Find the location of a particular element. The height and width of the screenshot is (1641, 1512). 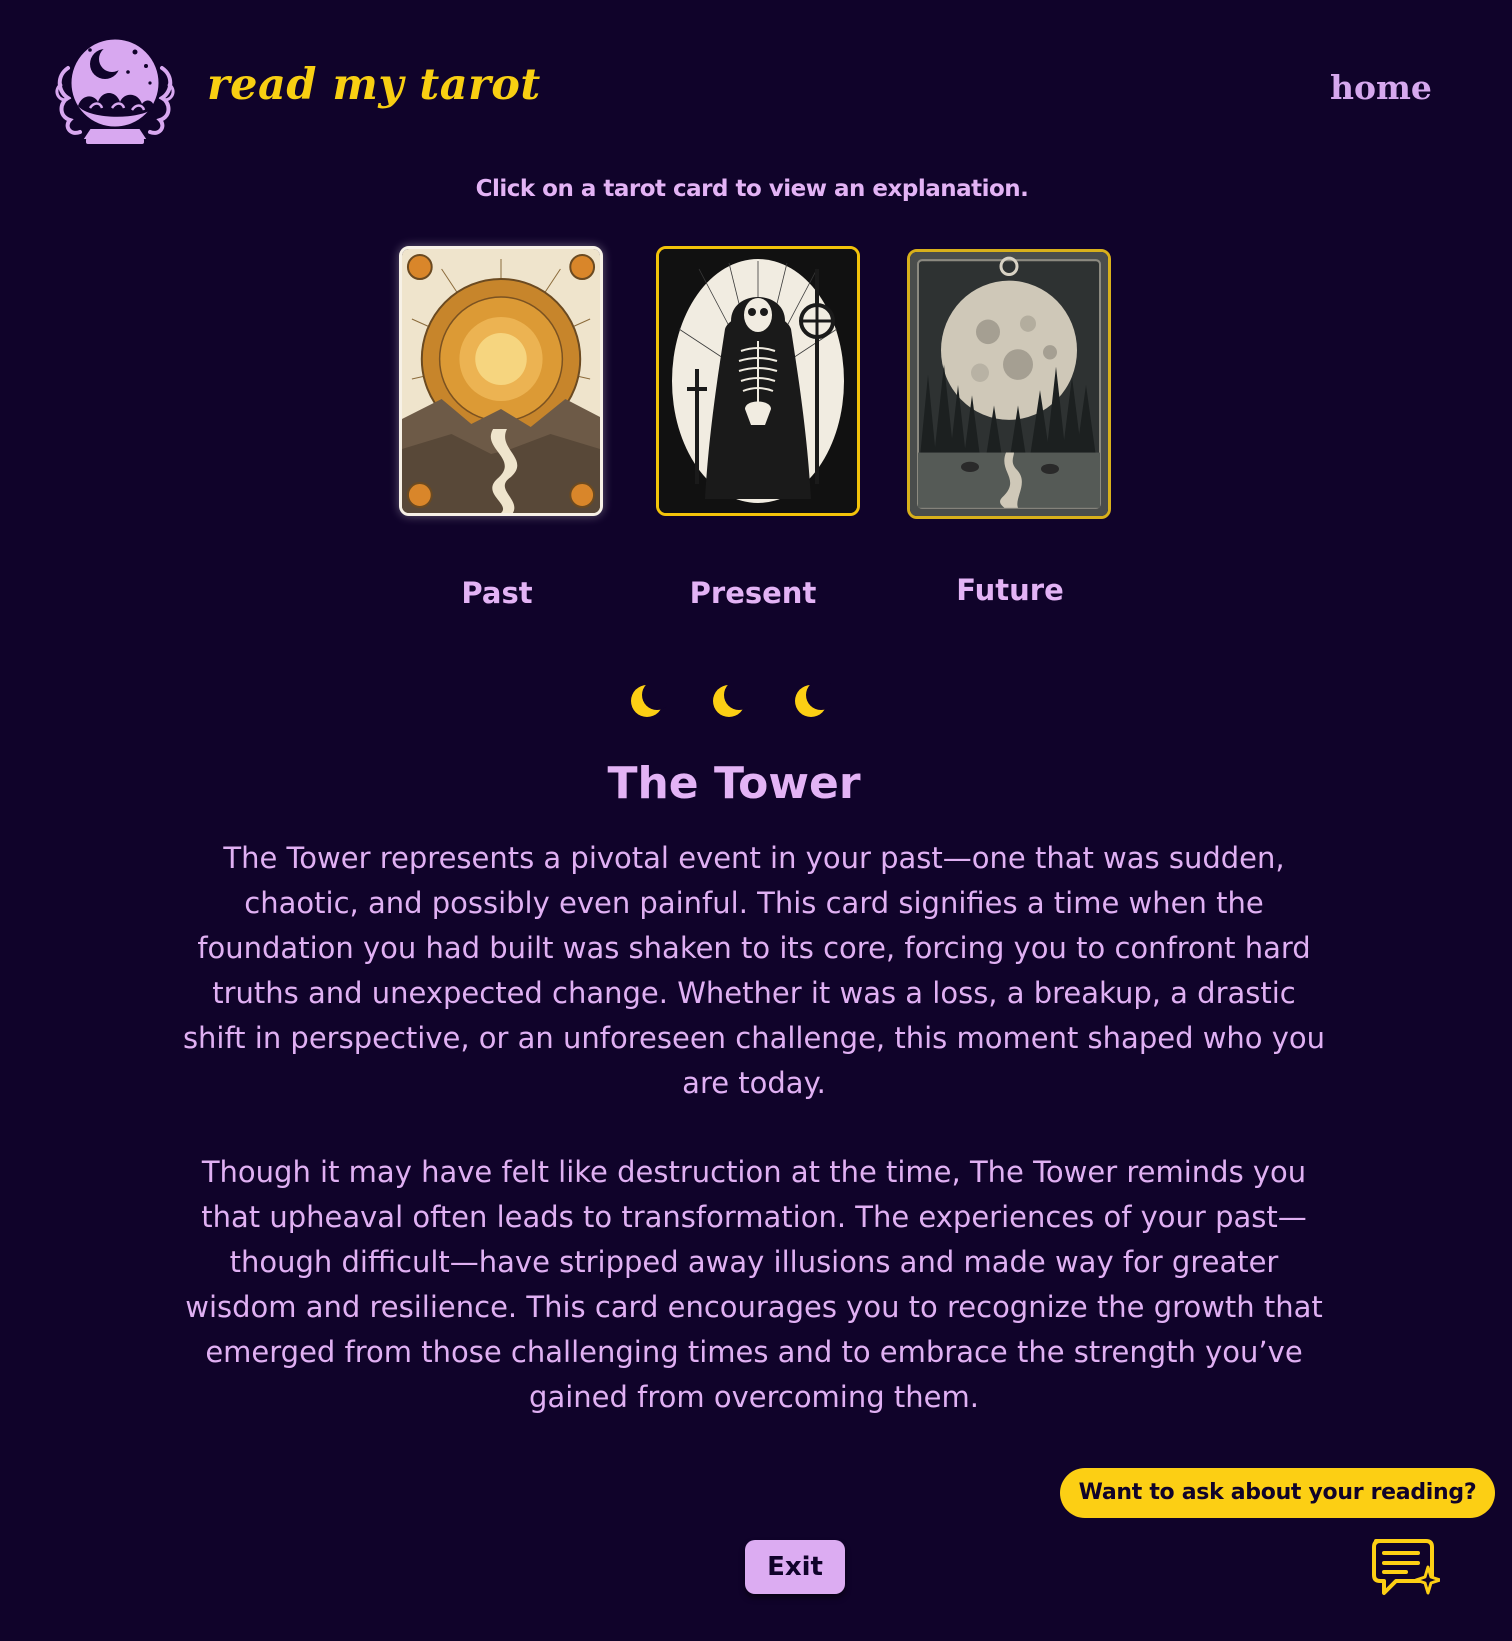

sun-card-image is located at coordinates (501, 381).